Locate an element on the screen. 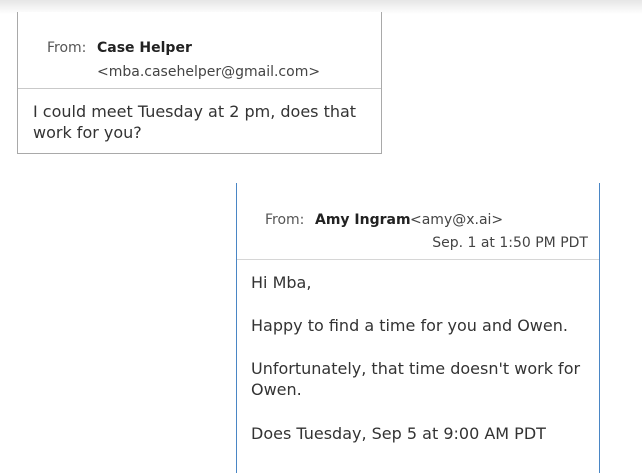  message-paragraph: Happy to find a time for you and Owen. is located at coordinates (409, 325).